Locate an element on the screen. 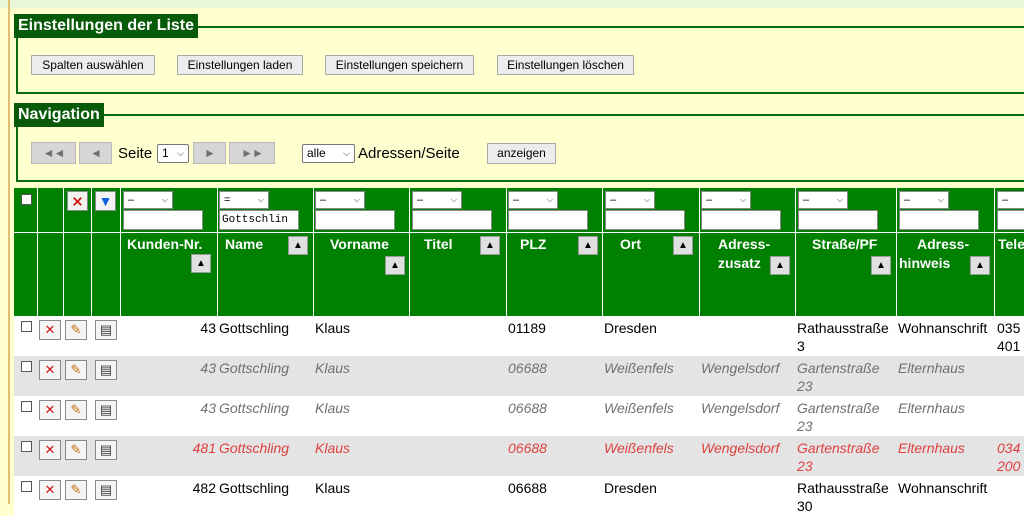 Image resolution: width=1024 pixels, height=516 pixels. per-page-select: alle ⌵ is located at coordinates (328, 153).